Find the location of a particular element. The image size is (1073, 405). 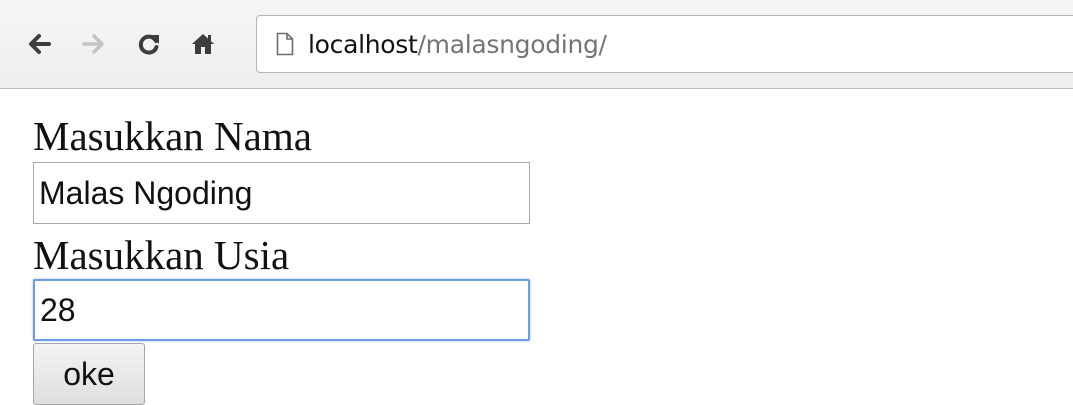

home-button is located at coordinates (203, 44).